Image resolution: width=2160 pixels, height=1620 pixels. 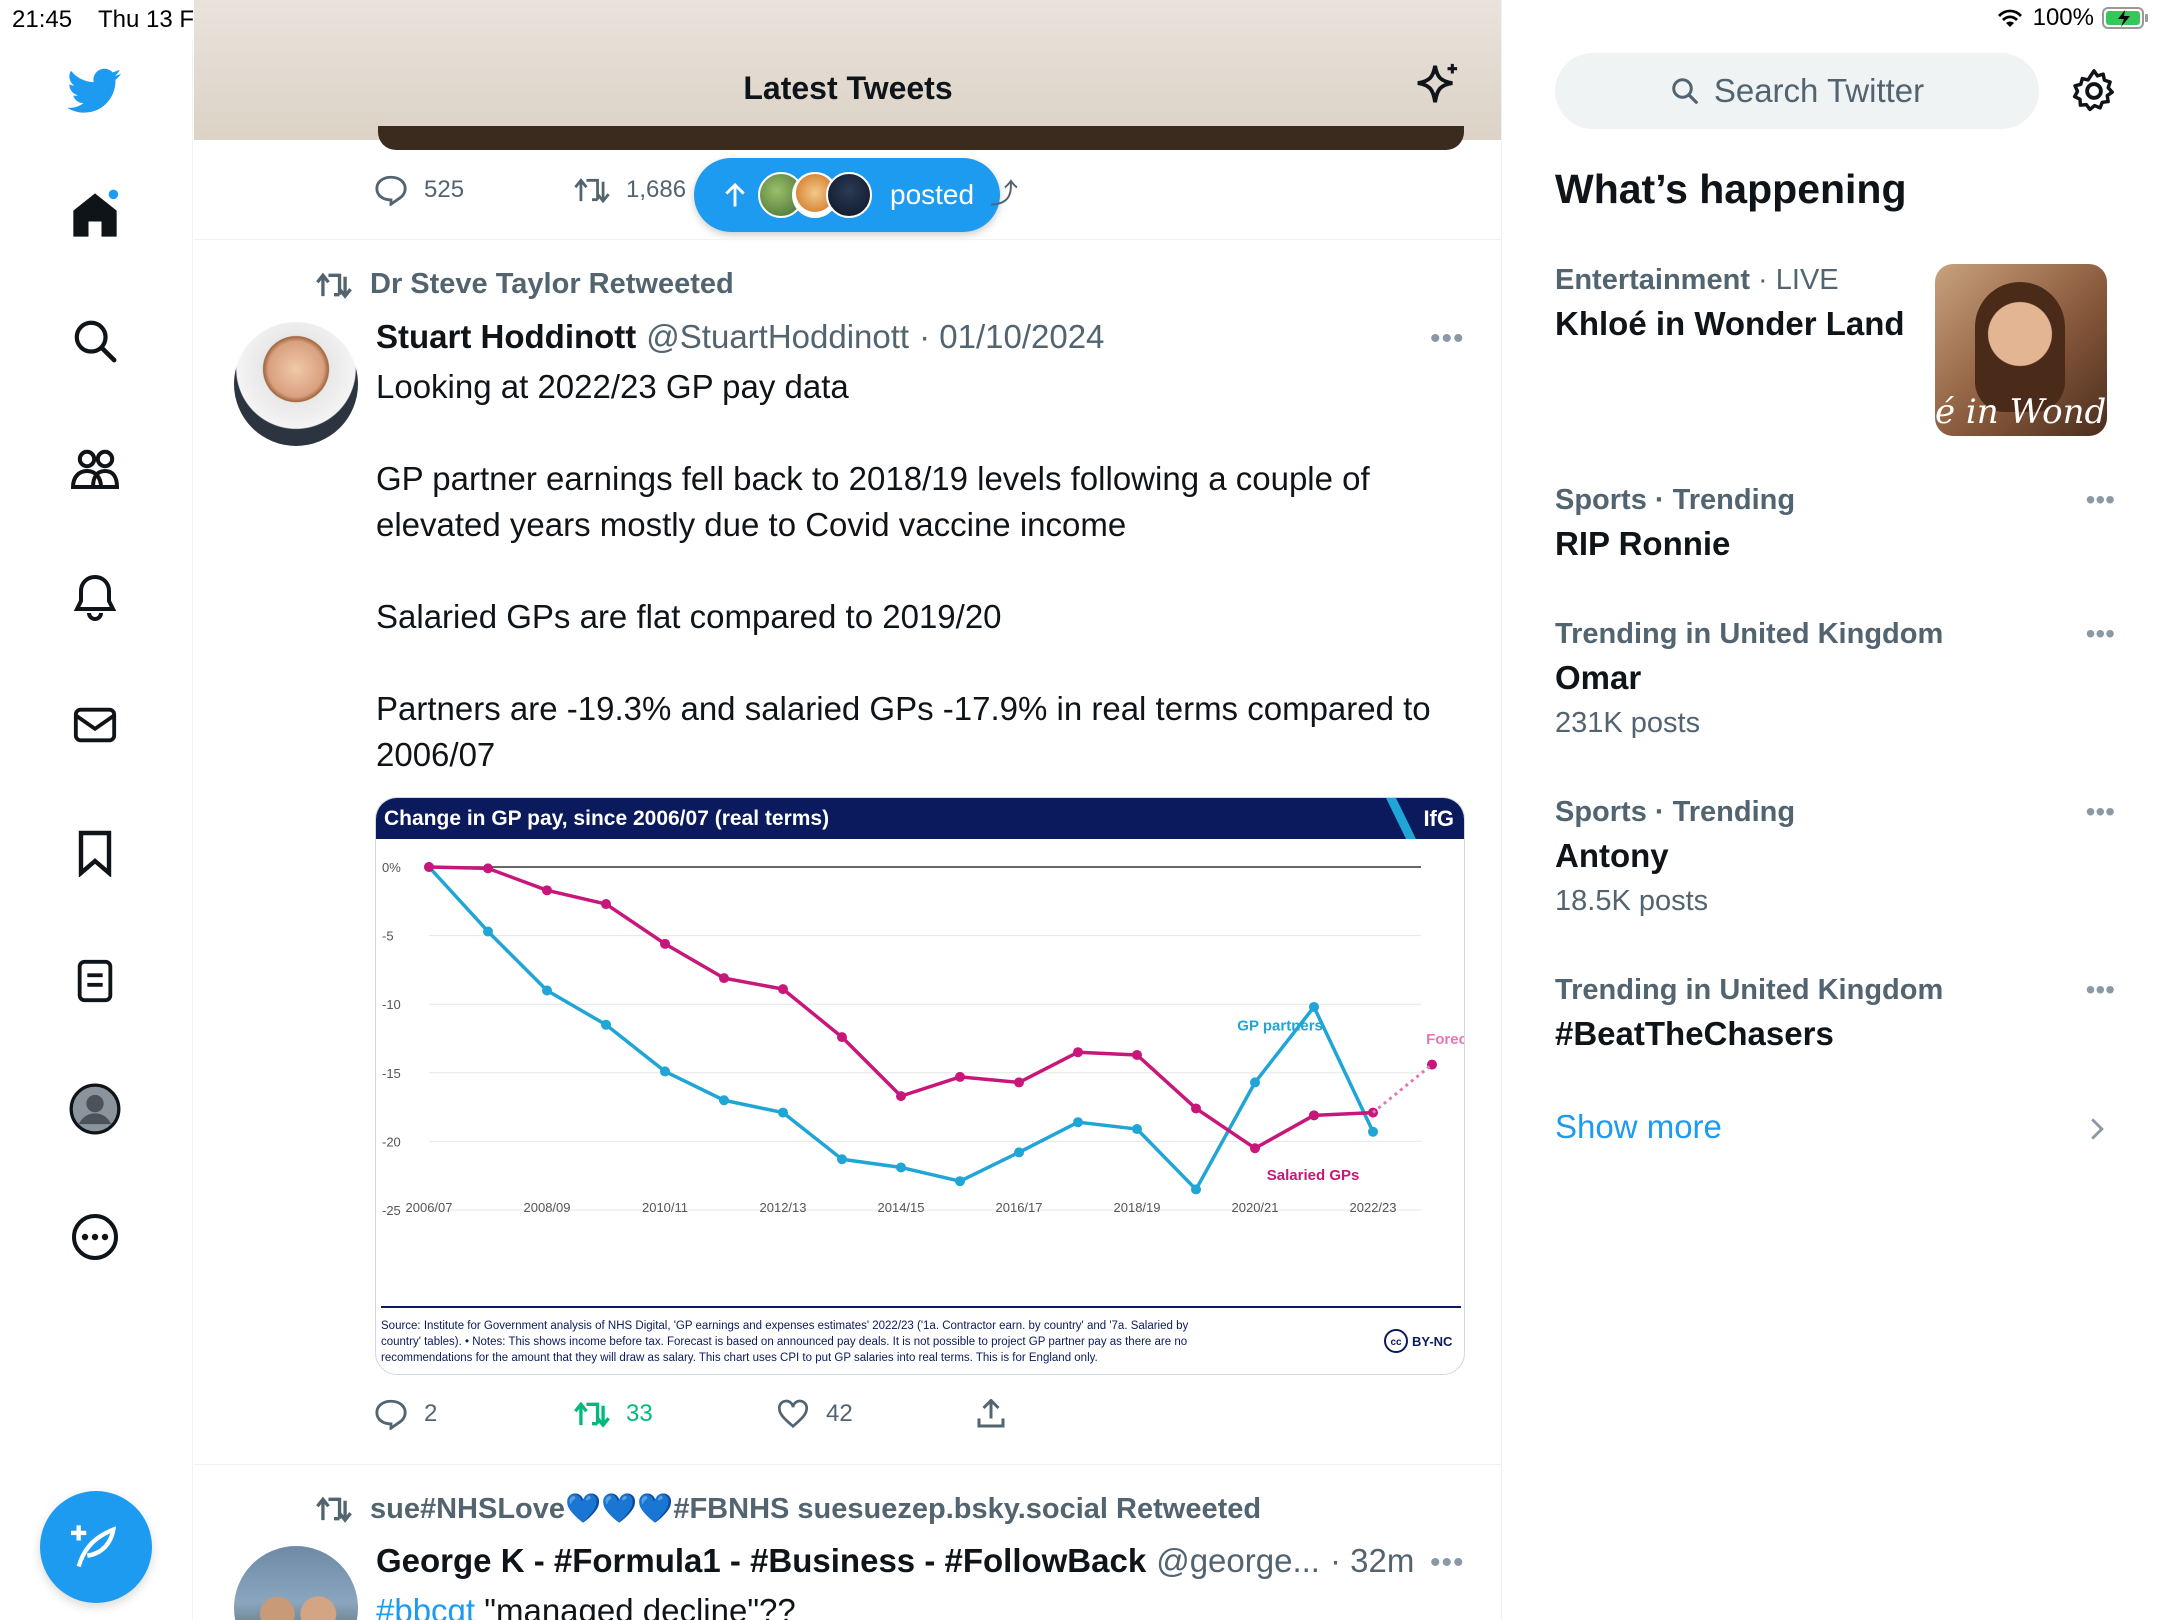 What do you see at coordinates (1612, 855) in the screenshot?
I see `trend-title: Antony` at bounding box center [1612, 855].